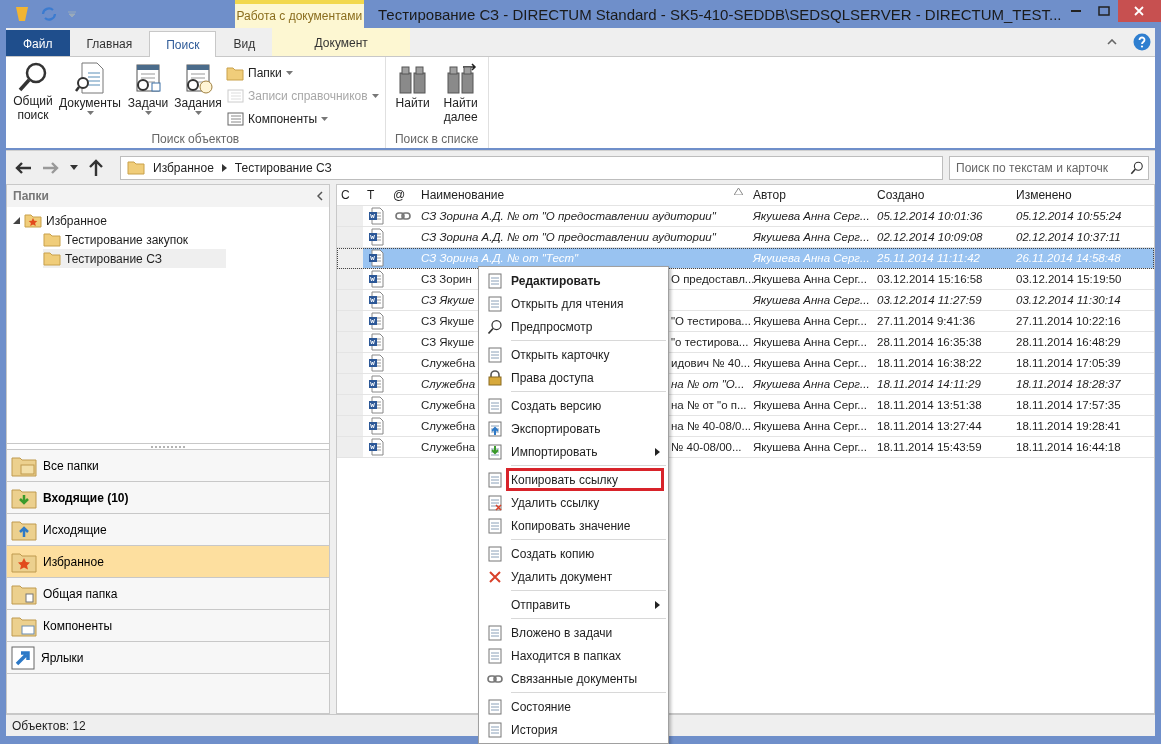 This screenshot has height=744, width=1161. Describe the element at coordinates (1068, 300) in the screenshot. I see `table-cell-text: 03.12.2014 11:30:14` at that location.